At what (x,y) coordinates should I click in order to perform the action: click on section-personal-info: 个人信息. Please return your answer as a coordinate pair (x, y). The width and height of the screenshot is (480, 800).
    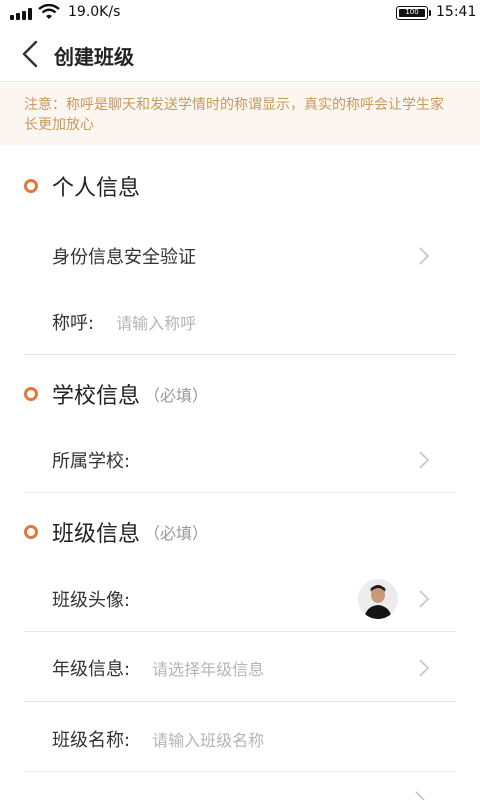
    Looking at the image, I should click on (82, 186).